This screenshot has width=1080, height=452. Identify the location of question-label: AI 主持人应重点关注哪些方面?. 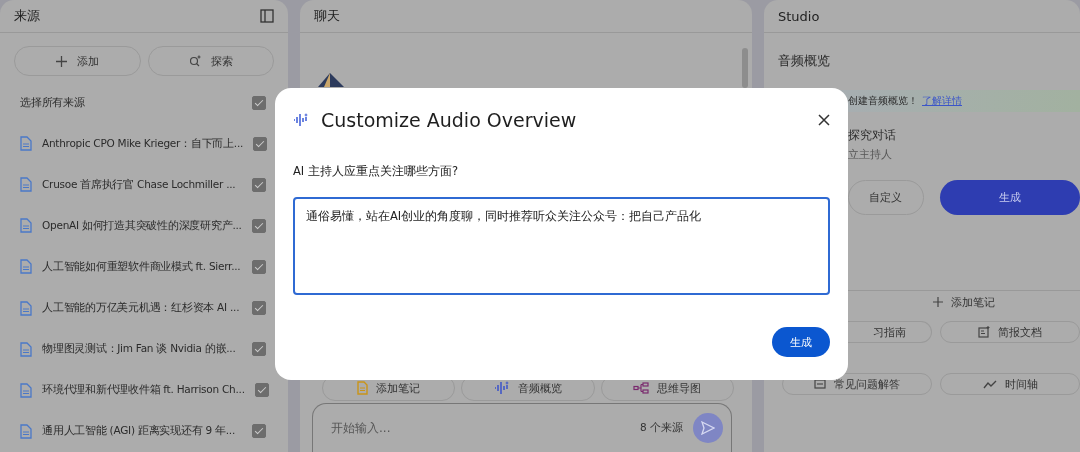
(376, 171).